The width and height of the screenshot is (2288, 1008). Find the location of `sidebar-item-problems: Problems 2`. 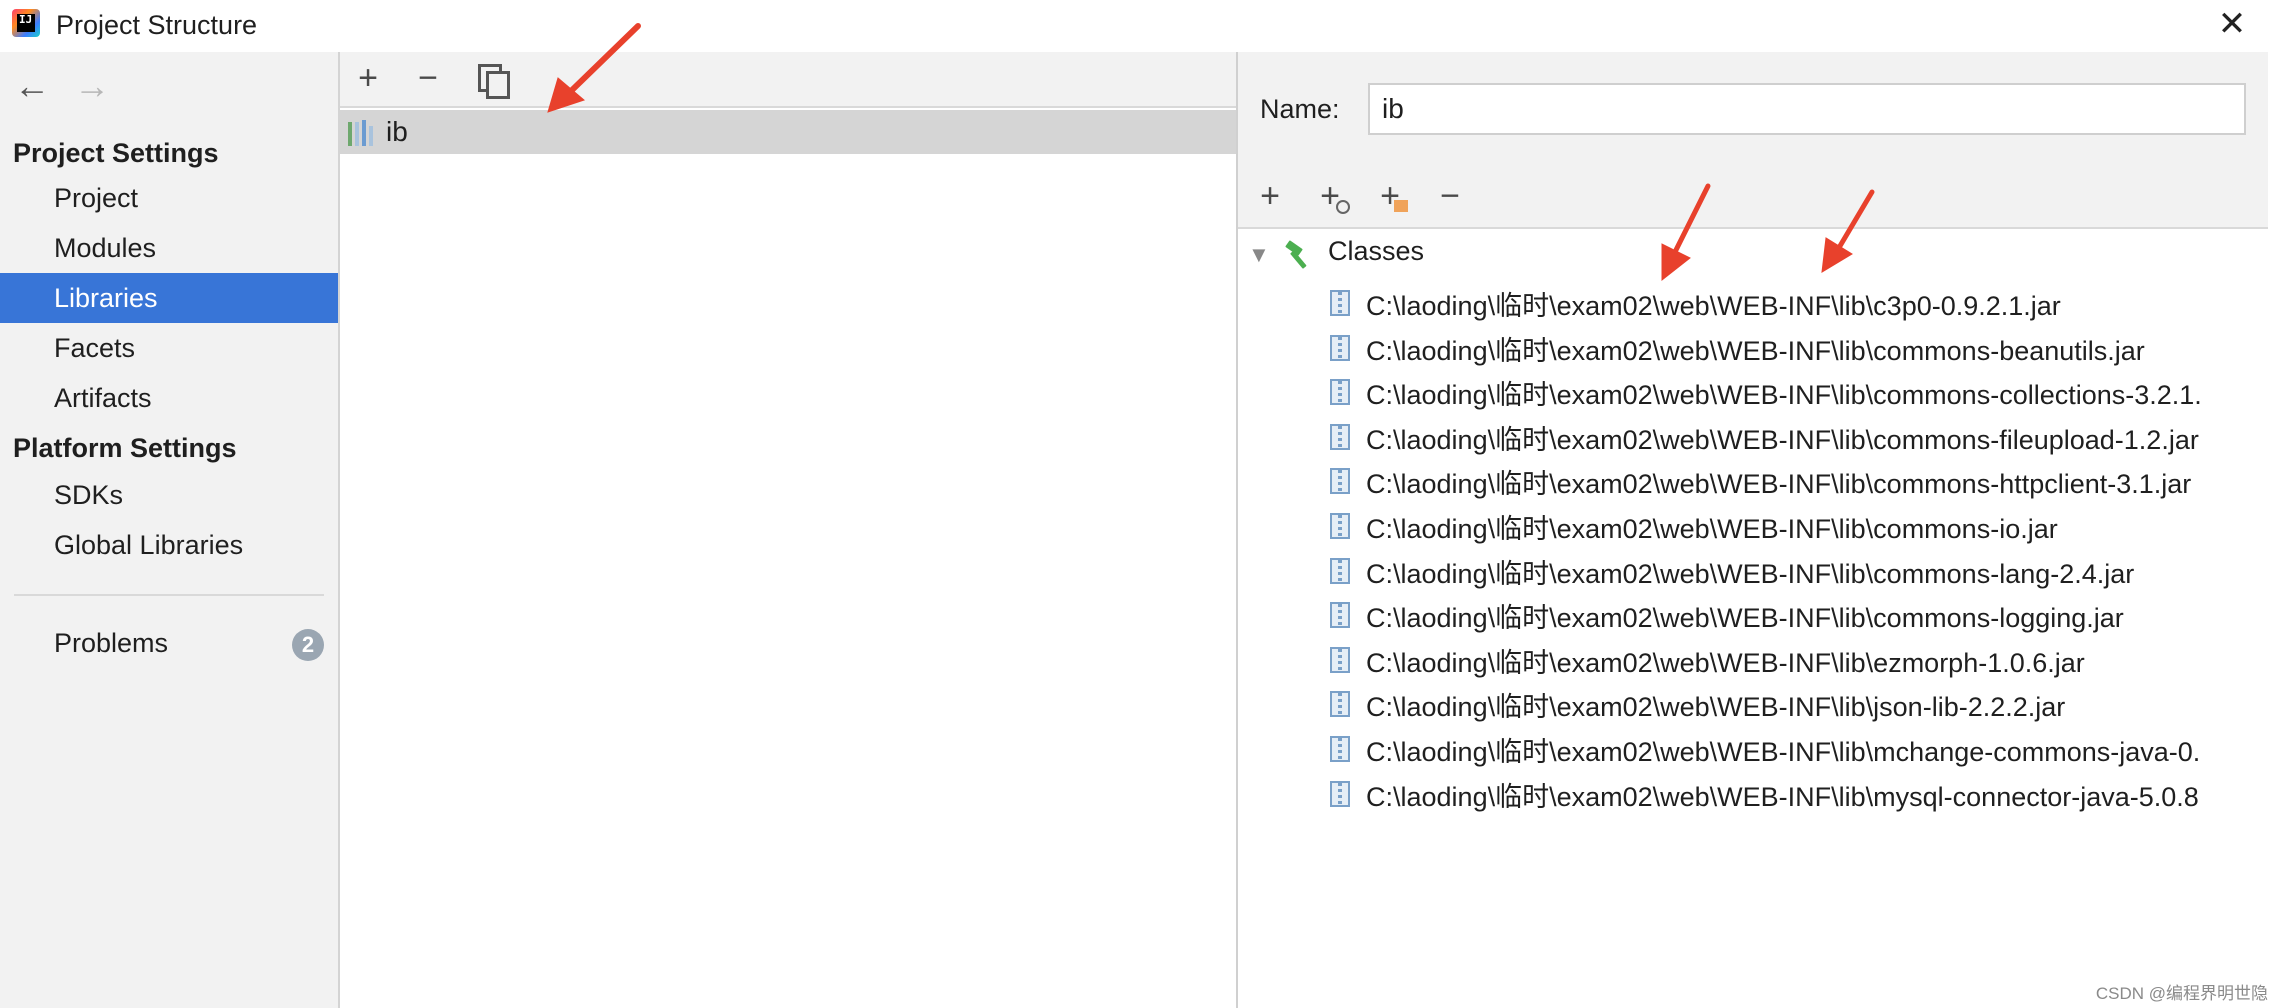

sidebar-item-problems: Problems 2 is located at coordinates (169, 643).